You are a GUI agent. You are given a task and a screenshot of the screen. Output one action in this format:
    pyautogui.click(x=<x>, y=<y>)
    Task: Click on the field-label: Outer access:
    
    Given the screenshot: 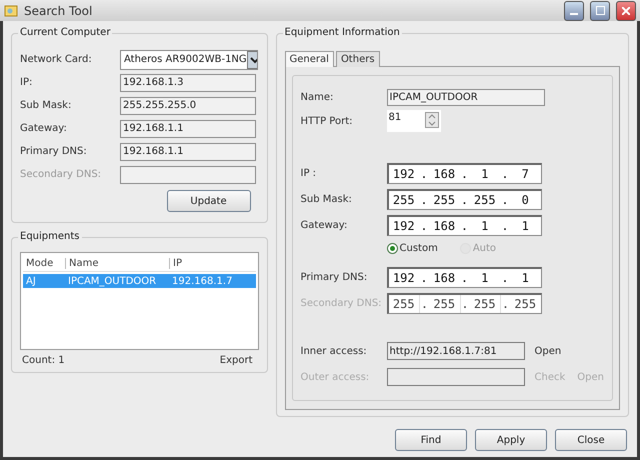 What is the action you would take?
    pyautogui.click(x=335, y=377)
    